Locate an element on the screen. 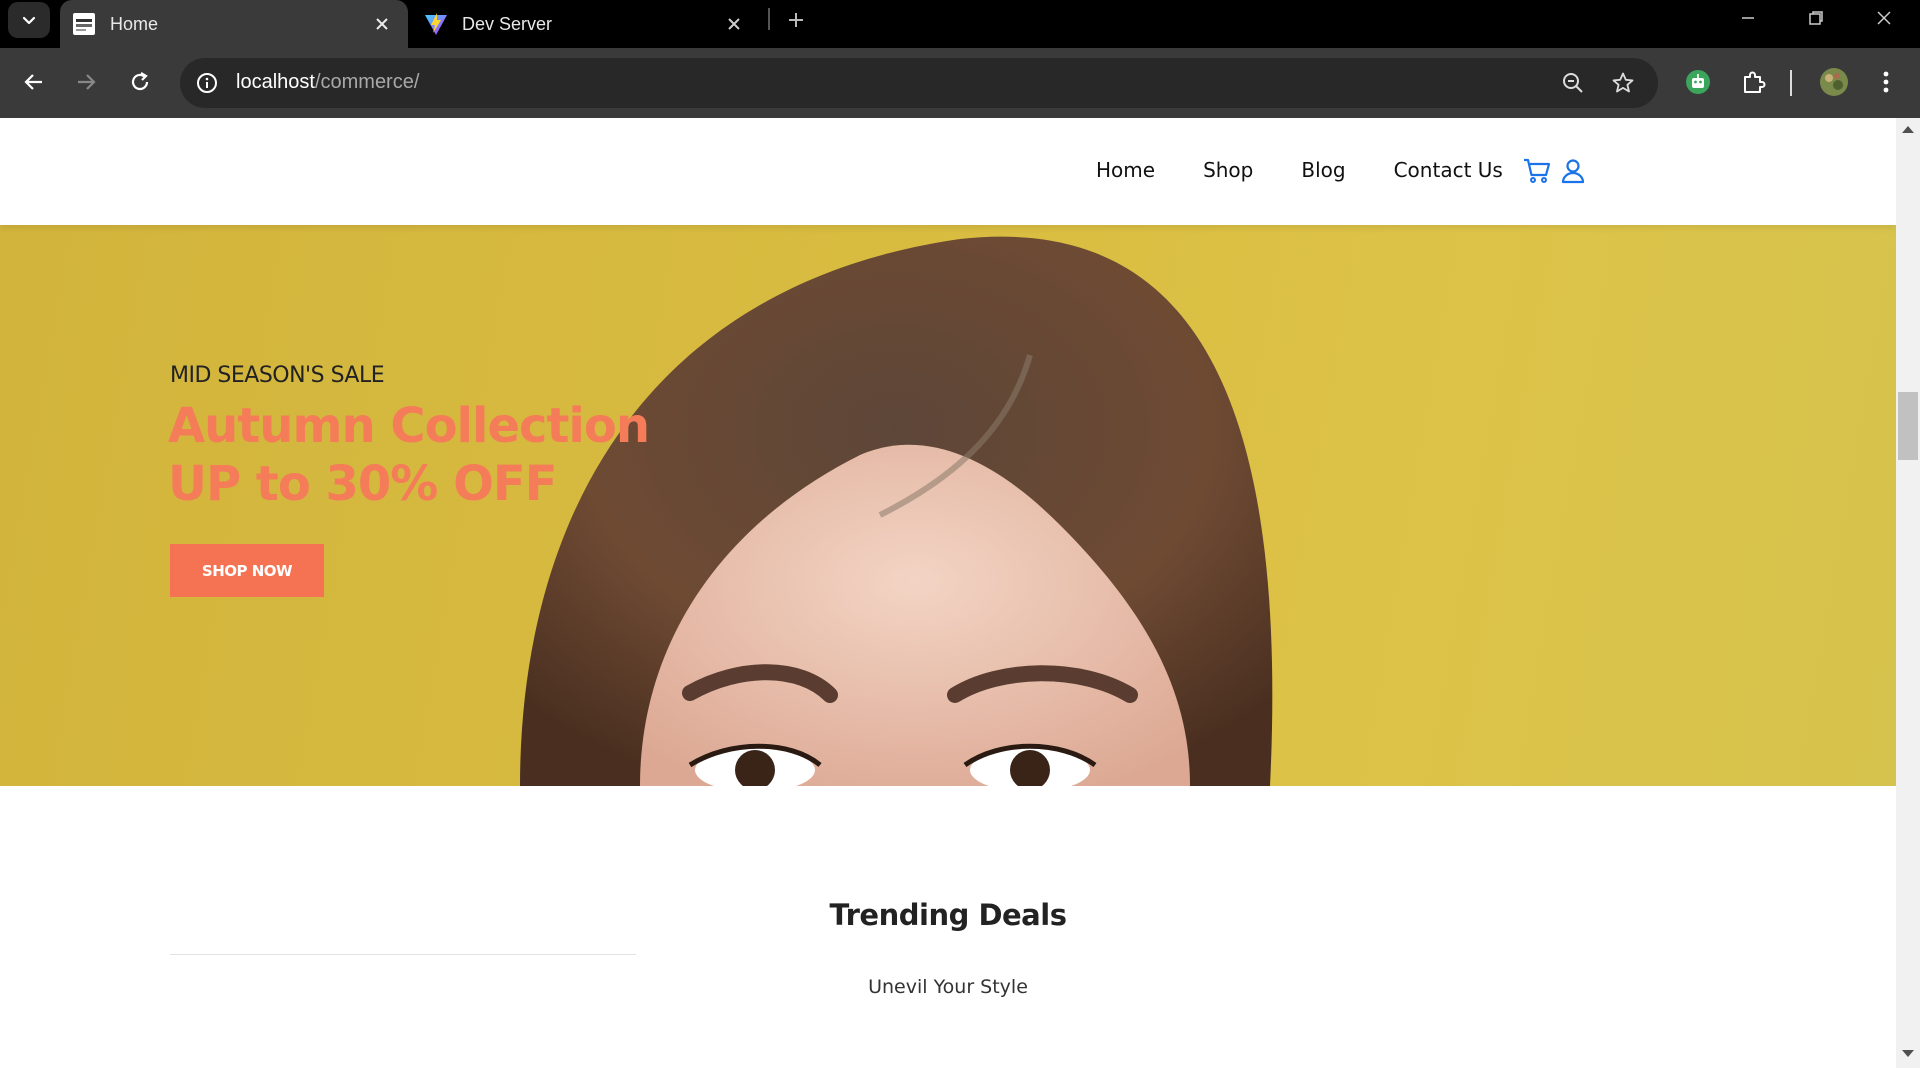  forward-button is located at coordinates (86, 82).